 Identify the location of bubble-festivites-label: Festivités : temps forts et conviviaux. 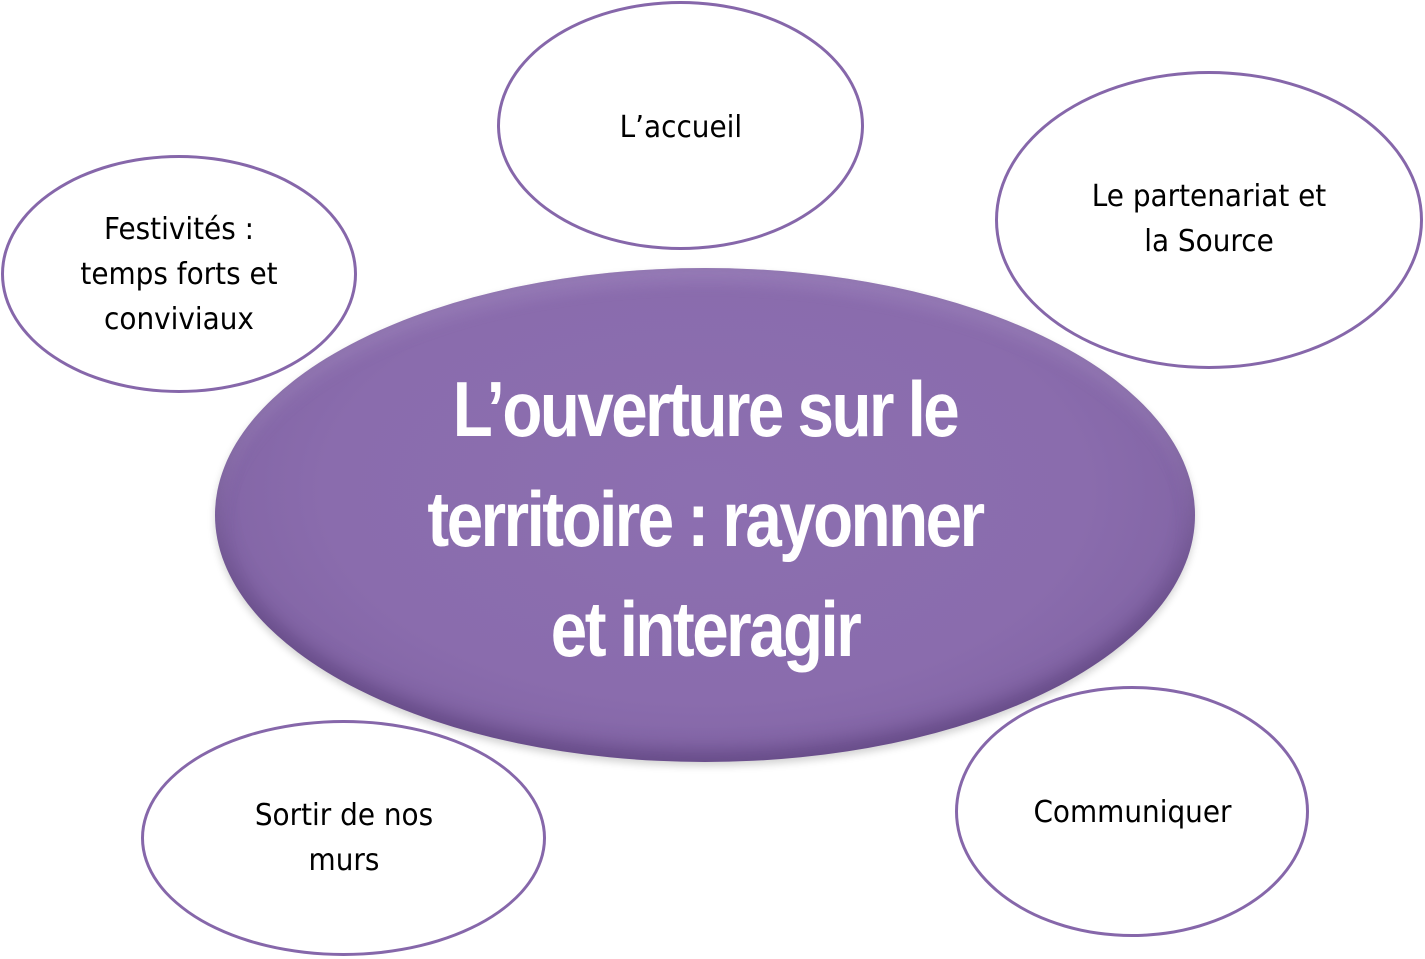
(179, 274).